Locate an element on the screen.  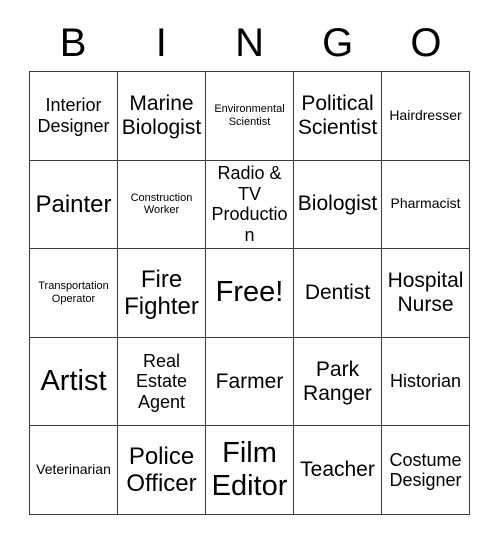
bingo-cell-g1: Political Scientist is located at coordinates (338, 116).